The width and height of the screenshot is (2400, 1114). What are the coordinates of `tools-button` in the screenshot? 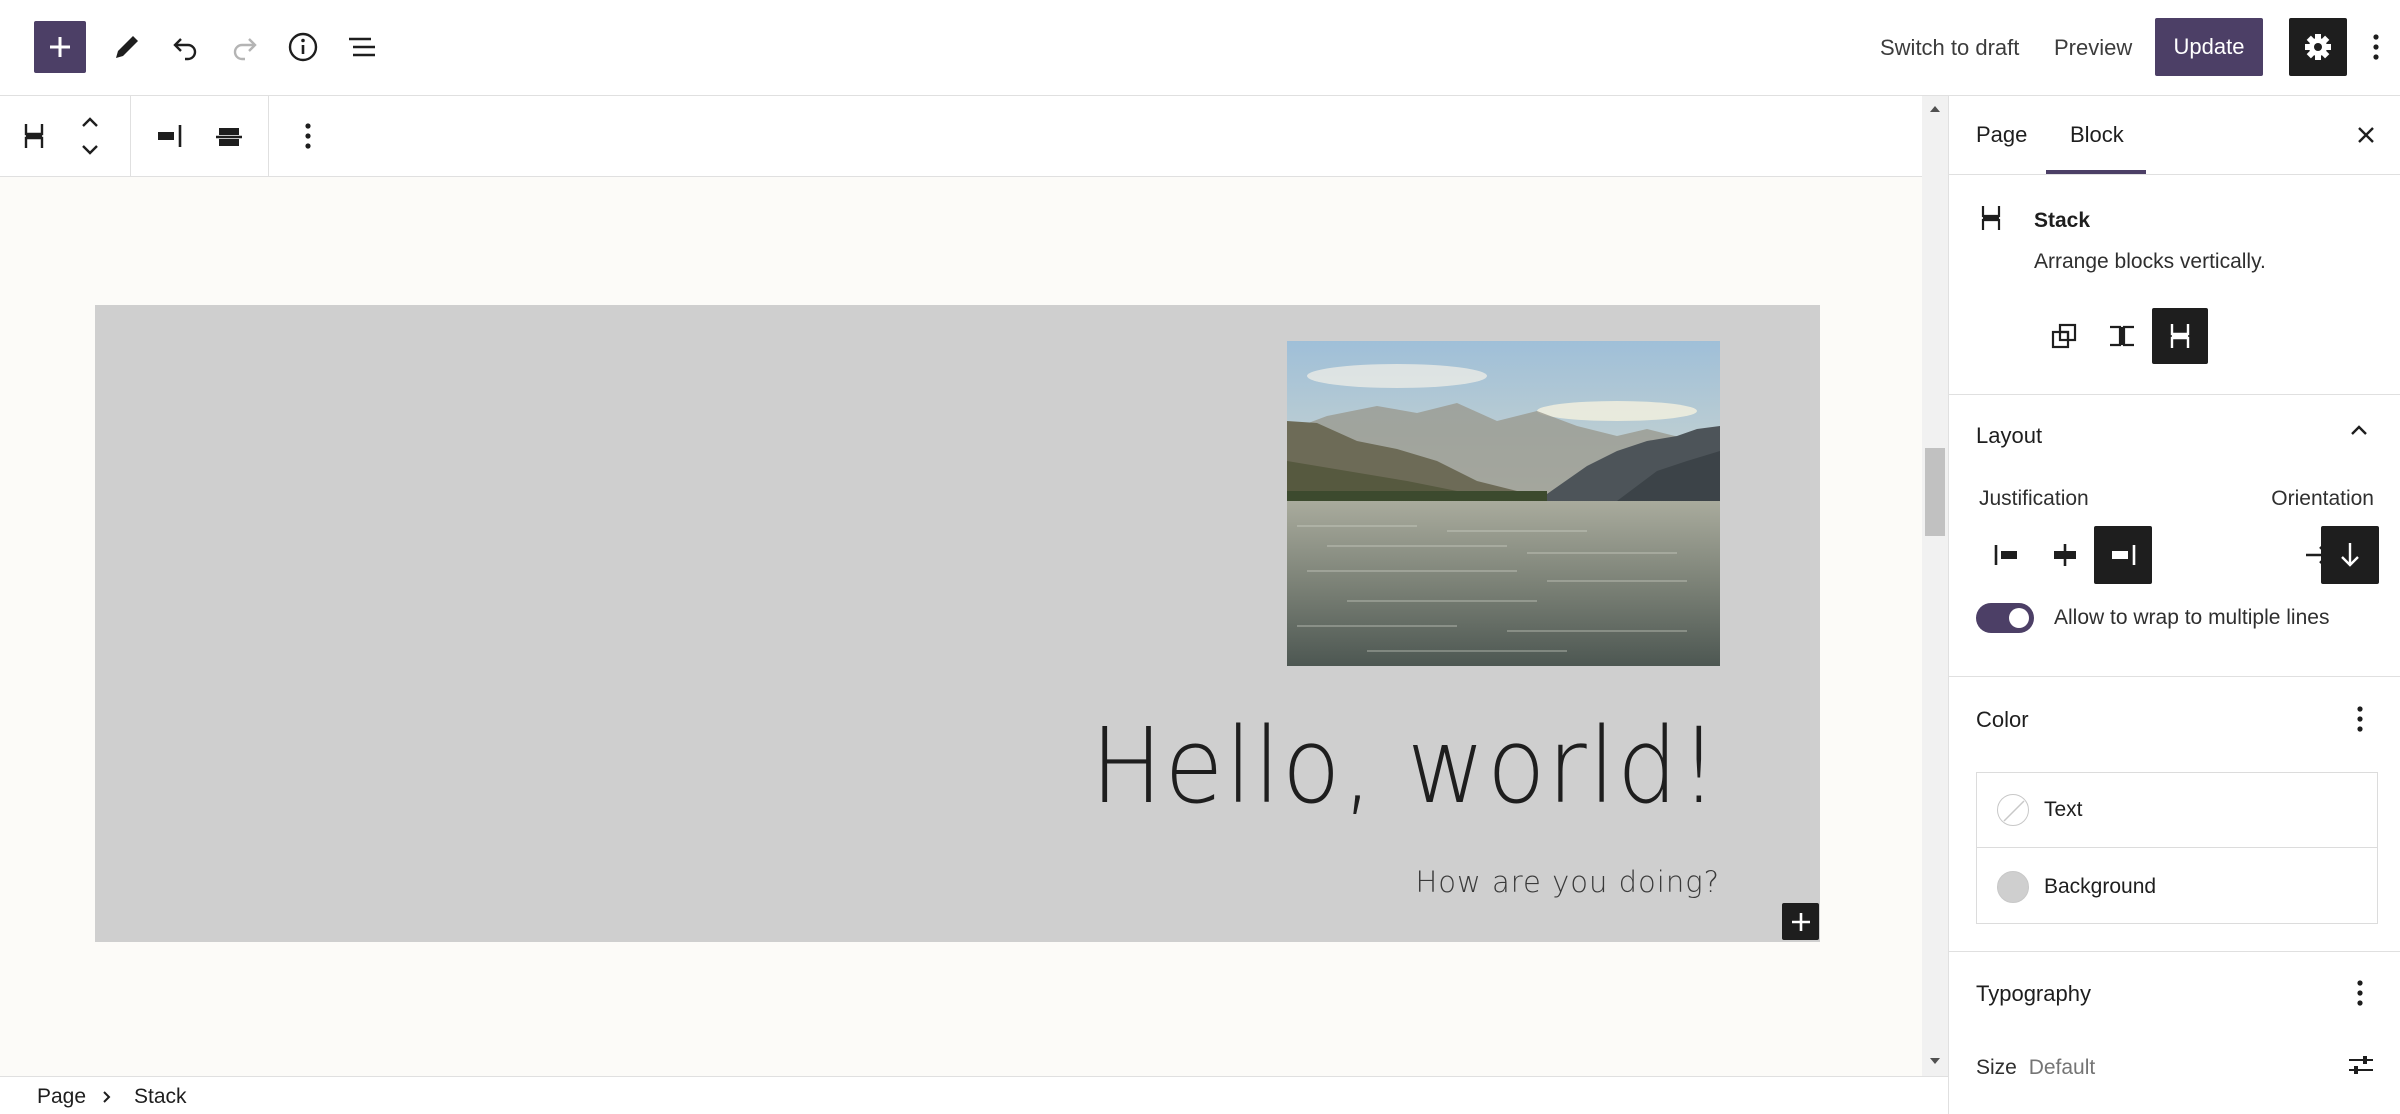 It's located at (127, 47).